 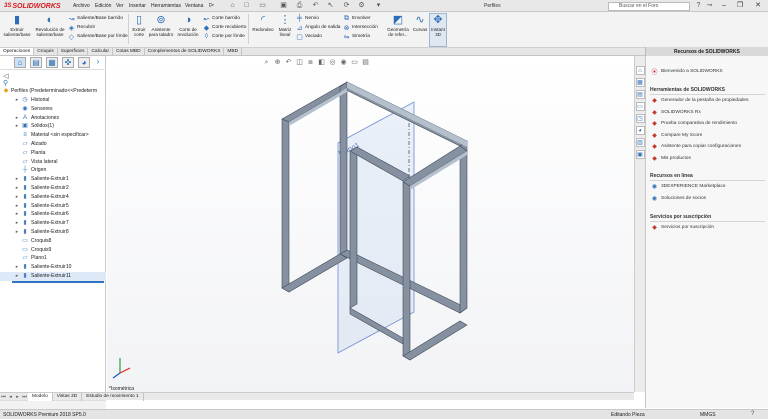 What do you see at coordinates (103, 6) in the screenshot?
I see `menu-edicion: Edición` at bounding box center [103, 6].